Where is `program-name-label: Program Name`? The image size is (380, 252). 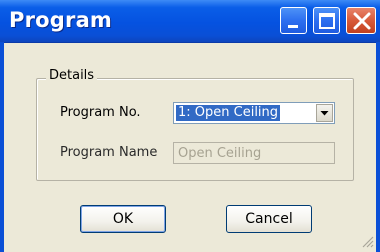
program-name-label: Program Name is located at coordinates (109, 152).